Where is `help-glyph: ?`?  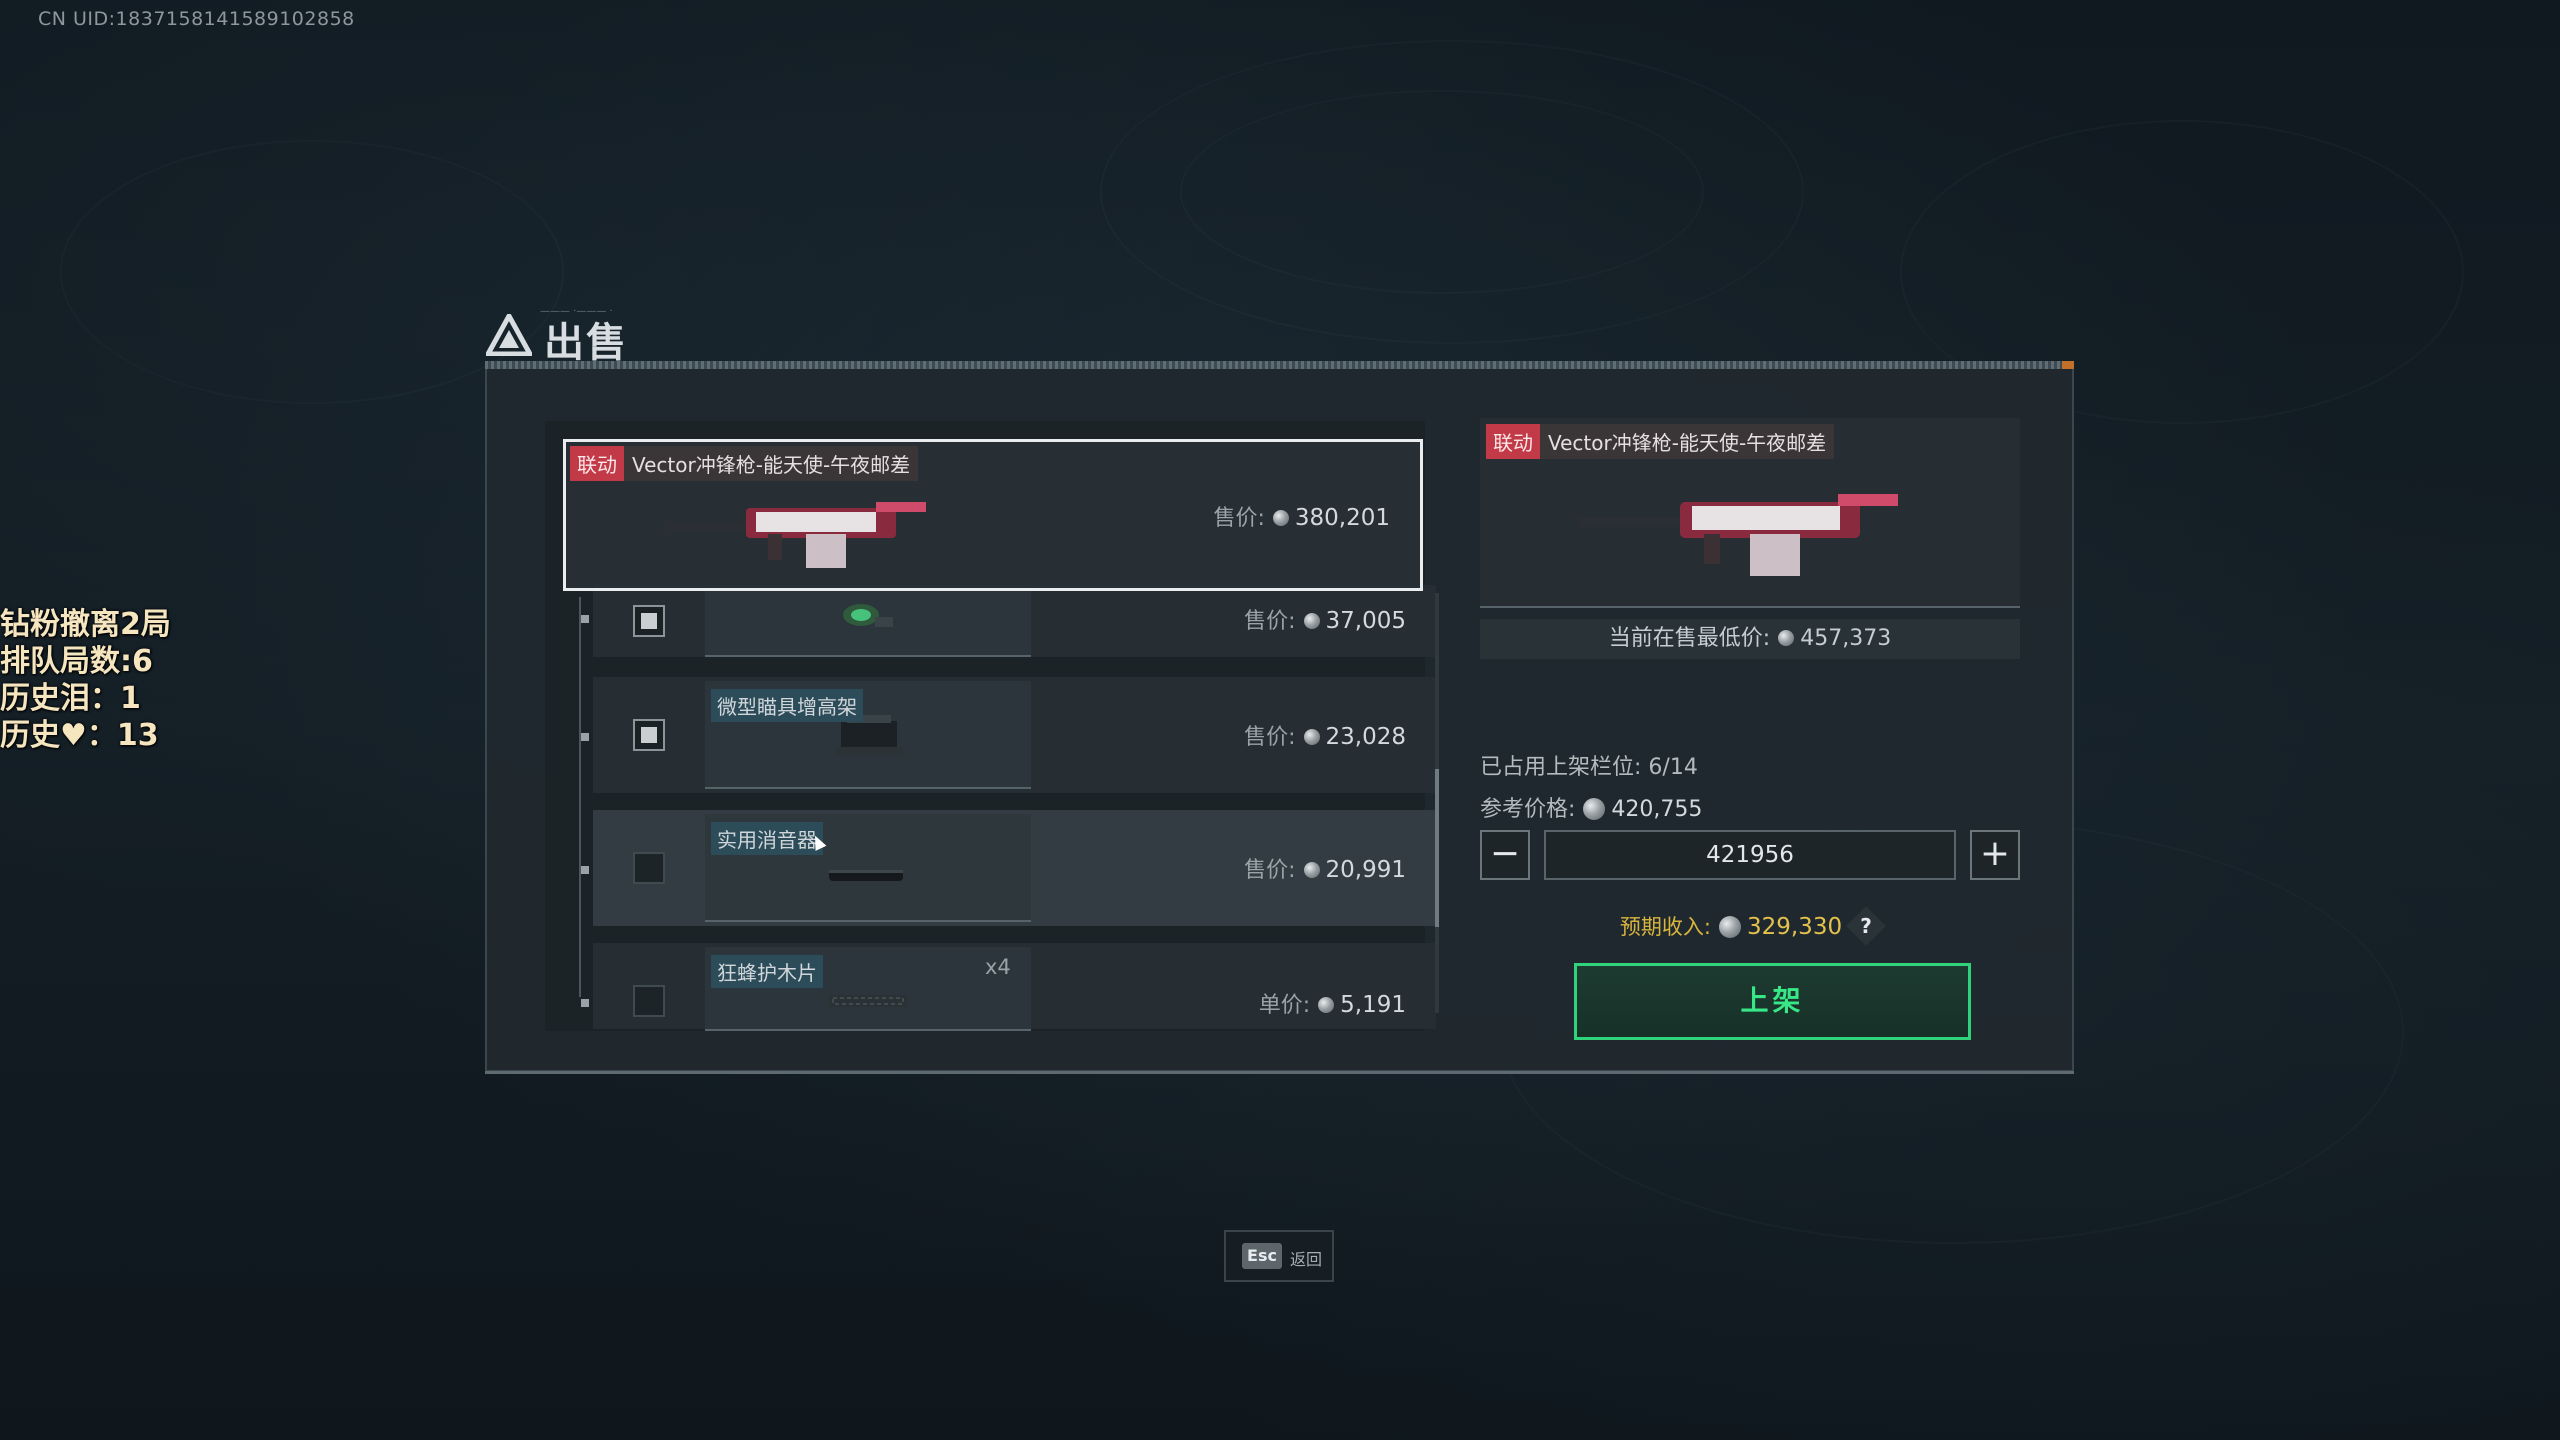
help-glyph: ? is located at coordinates (1866, 926).